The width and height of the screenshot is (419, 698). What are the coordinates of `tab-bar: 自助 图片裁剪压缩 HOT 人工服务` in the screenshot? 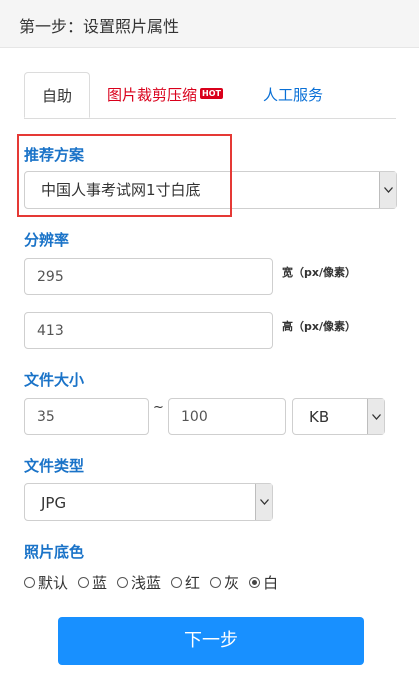 It's located at (210, 95).